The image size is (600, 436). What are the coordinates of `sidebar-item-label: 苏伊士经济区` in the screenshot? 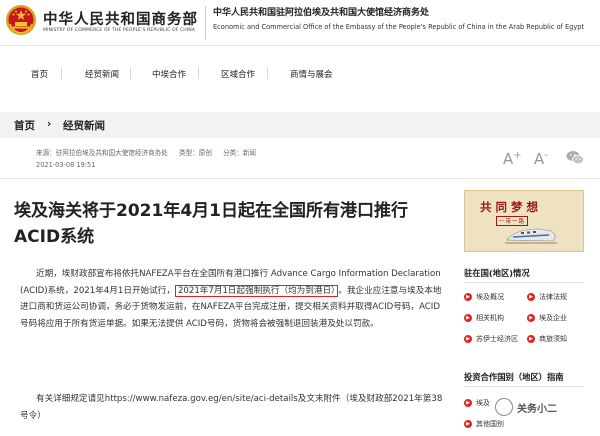 It's located at (497, 339).